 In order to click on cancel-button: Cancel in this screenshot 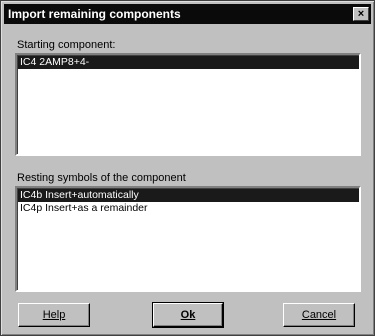, I will do `click(319, 315)`.